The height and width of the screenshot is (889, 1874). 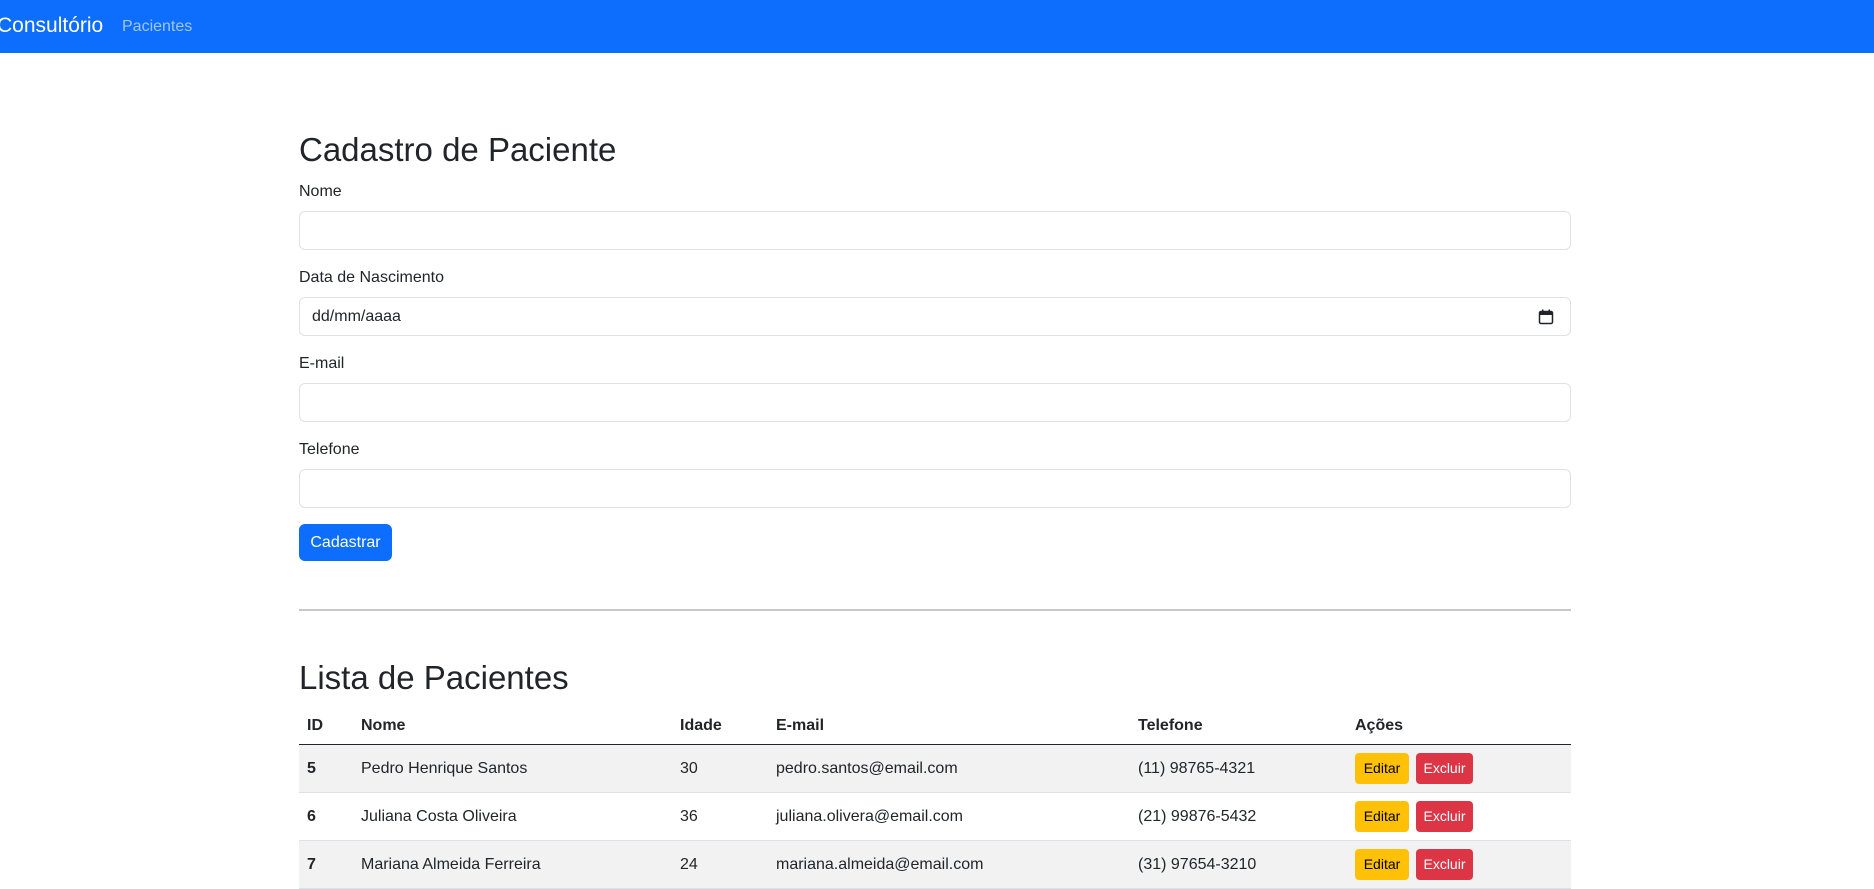 I want to click on form-title: Cadastro de Paciente, so click(x=458, y=149).